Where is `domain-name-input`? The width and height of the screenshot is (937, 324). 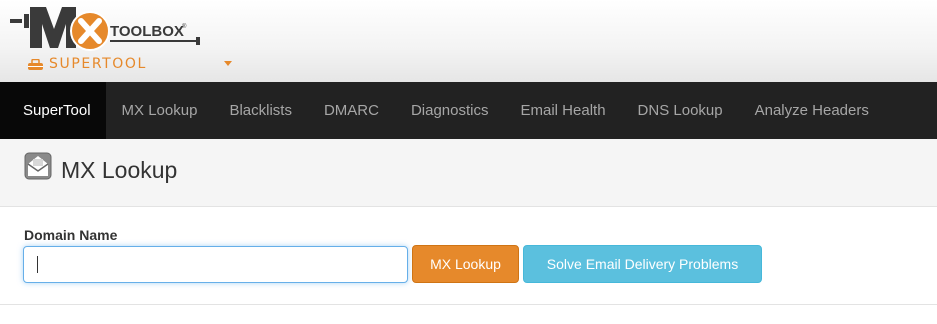 domain-name-input is located at coordinates (215, 264).